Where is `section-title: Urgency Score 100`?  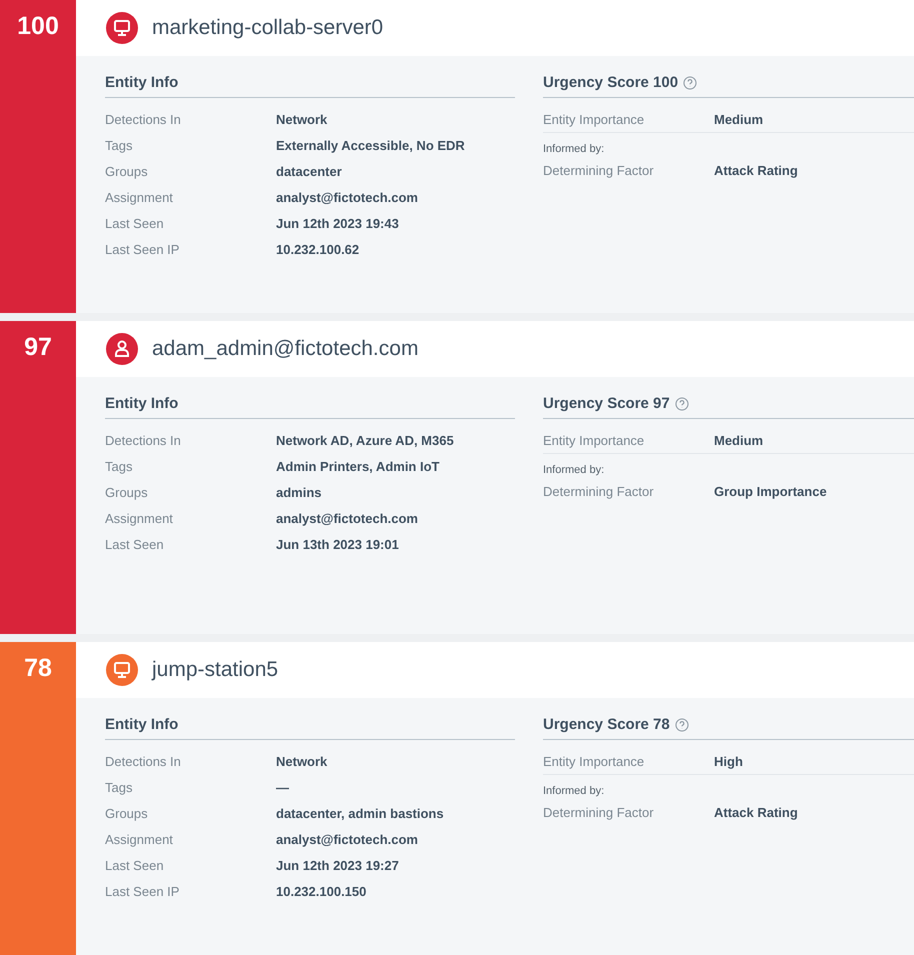 section-title: Urgency Score 100 is located at coordinates (610, 82).